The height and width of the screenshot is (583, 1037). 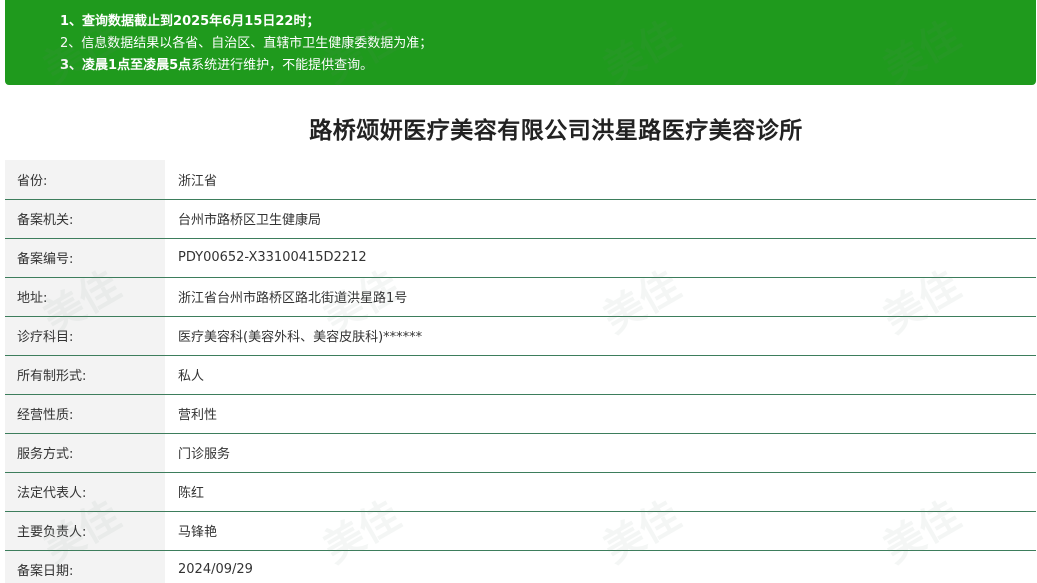 What do you see at coordinates (85, 258) in the screenshot?
I see `row-label: 备案编号:` at bounding box center [85, 258].